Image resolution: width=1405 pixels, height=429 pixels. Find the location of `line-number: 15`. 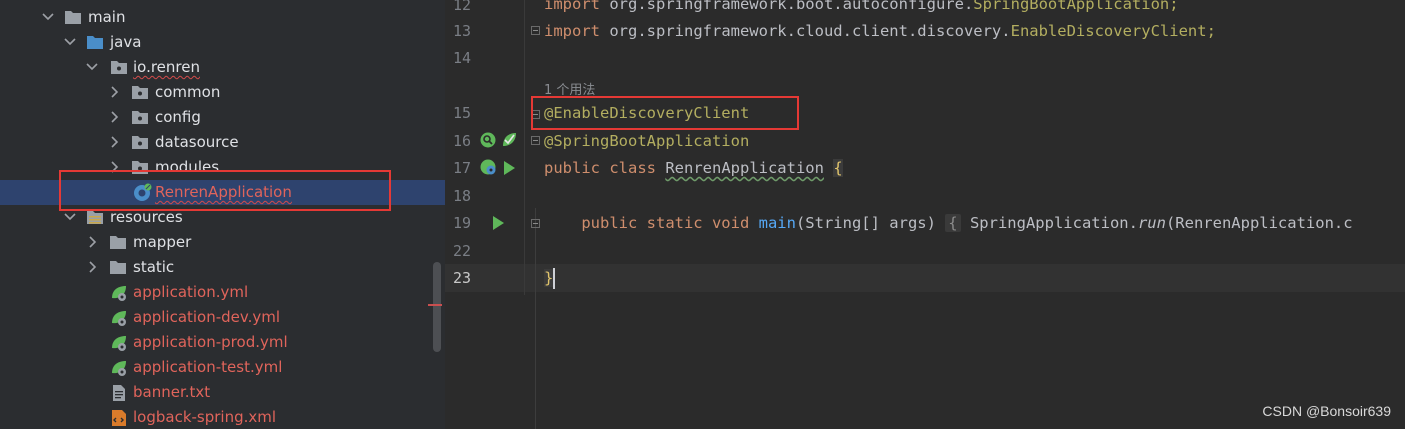

line-number: 15 is located at coordinates (461, 113).